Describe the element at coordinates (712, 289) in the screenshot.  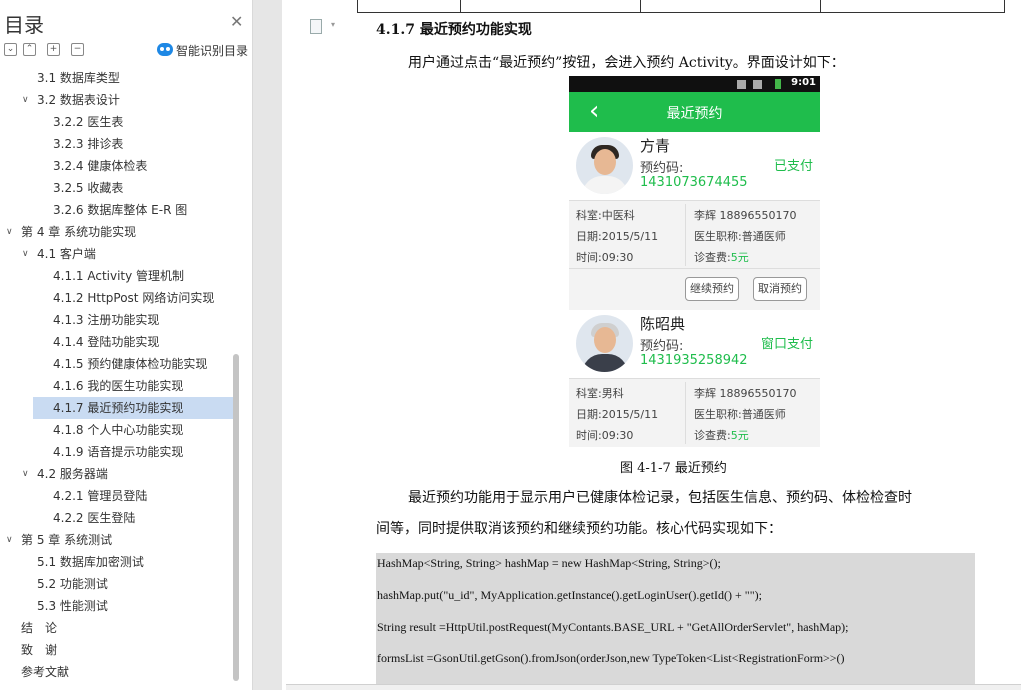
I see `continue-booking-button: 继续预约` at that location.